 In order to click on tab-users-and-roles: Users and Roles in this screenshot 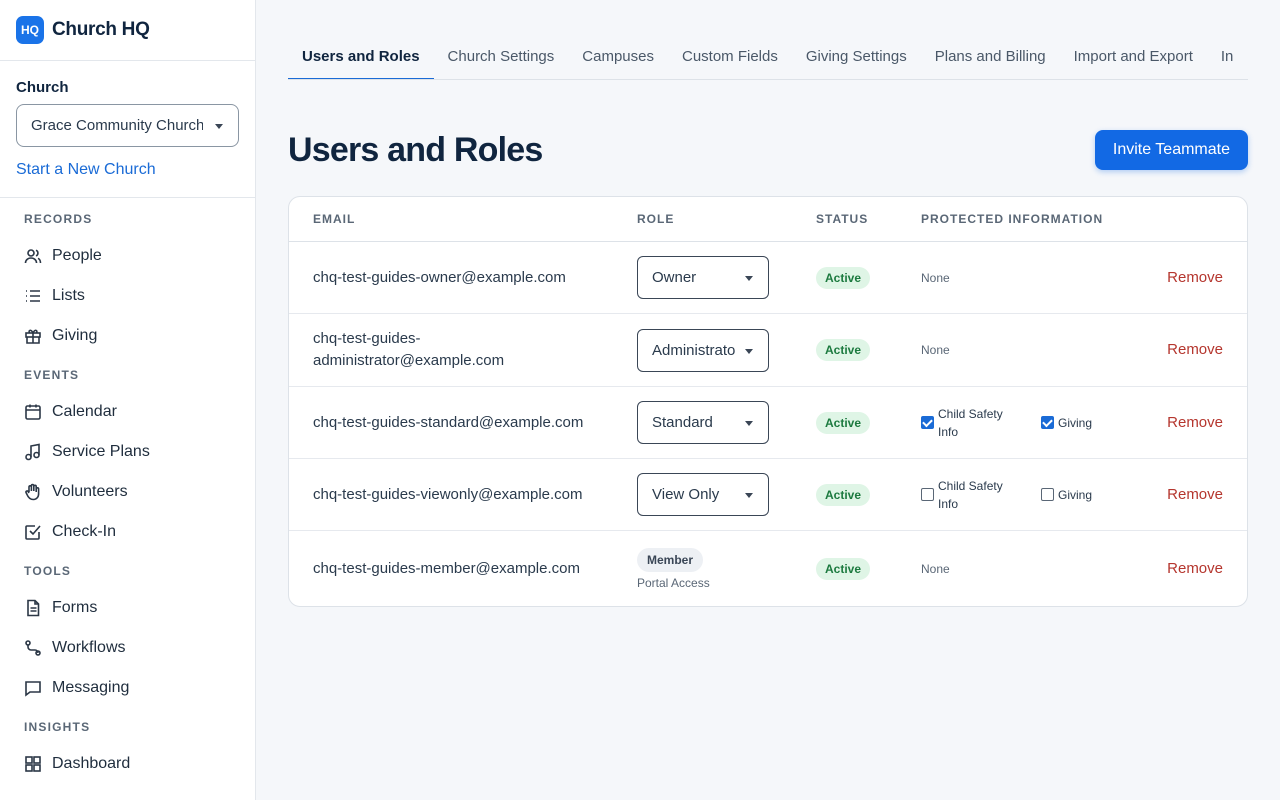, I will do `click(361, 63)`.